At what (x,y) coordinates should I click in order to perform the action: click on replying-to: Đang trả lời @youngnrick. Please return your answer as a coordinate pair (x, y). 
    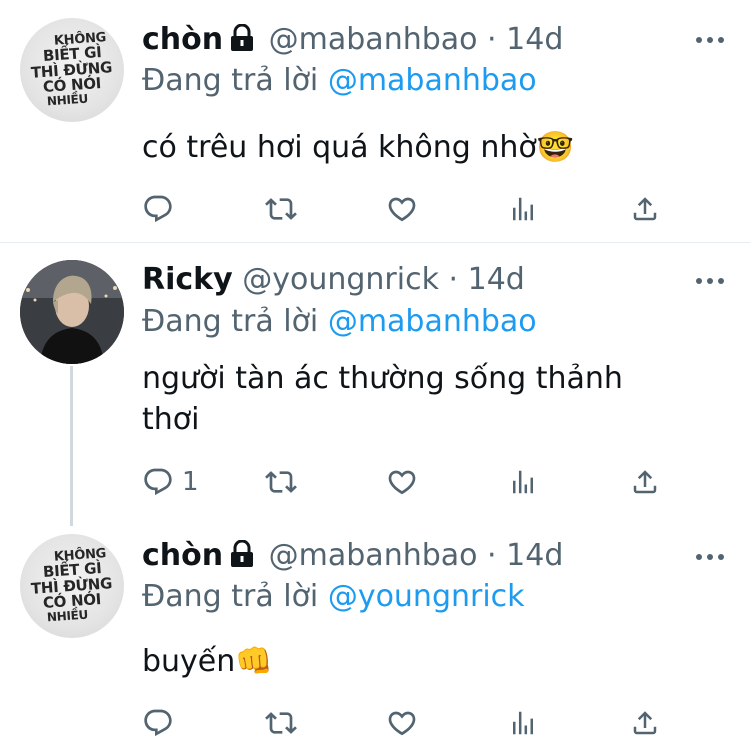
    Looking at the image, I should click on (333, 597).